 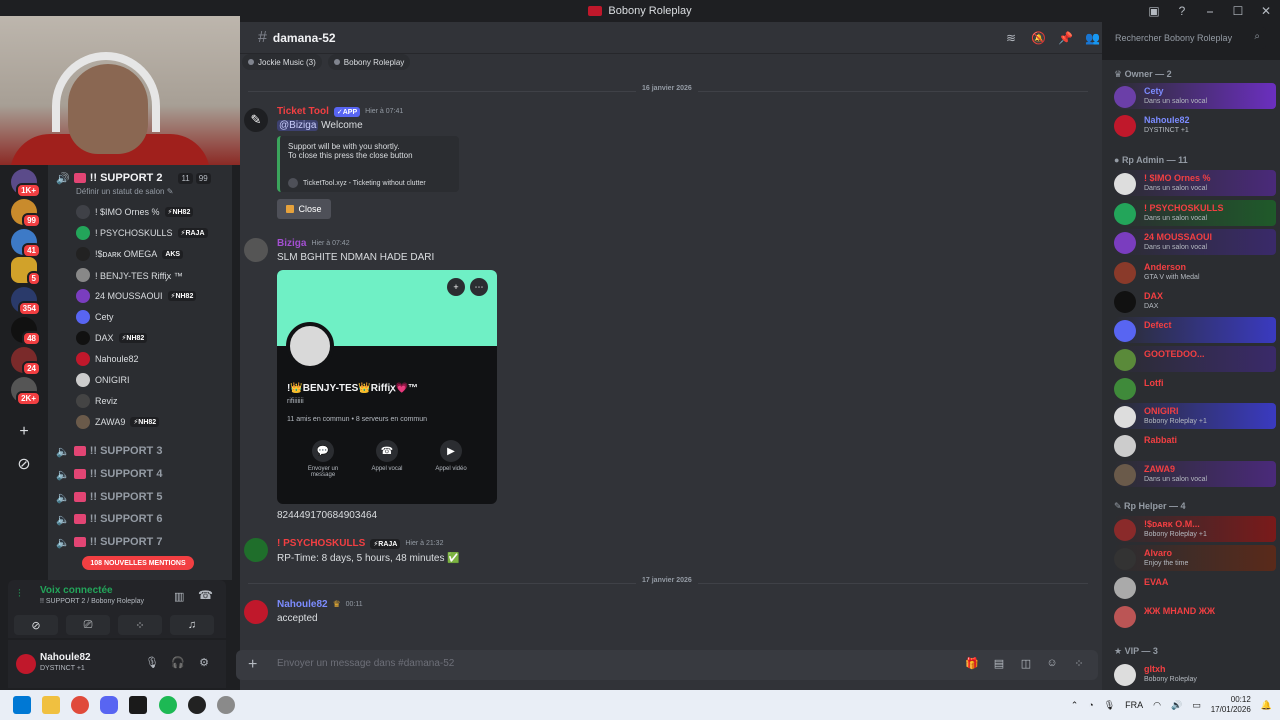 What do you see at coordinates (291, 243) in the screenshot?
I see `message-author: Biziga` at bounding box center [291, 243].